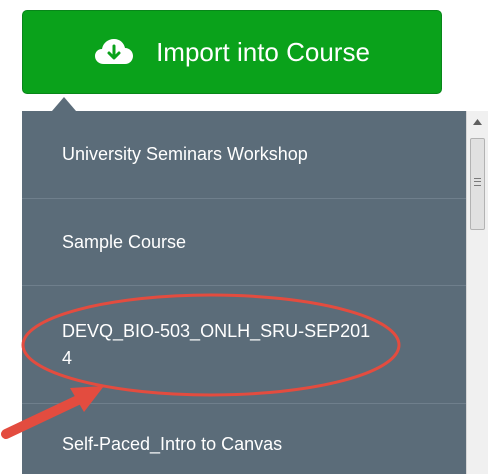 The image size is (488, 474). Describe the element at coordinates (114, 51) in the screenshot. I see `cloud-download-icon` at that location.